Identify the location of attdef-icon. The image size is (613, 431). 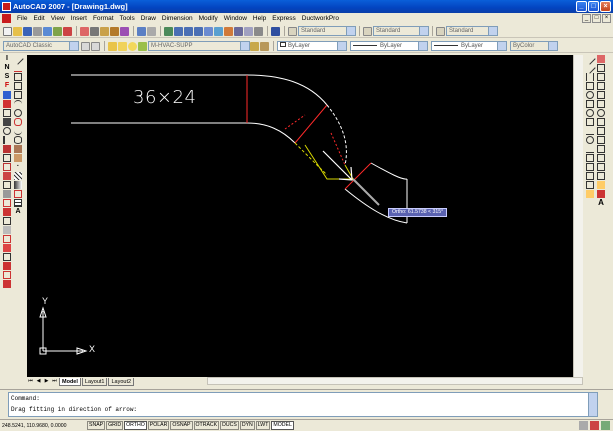
(601, 185).